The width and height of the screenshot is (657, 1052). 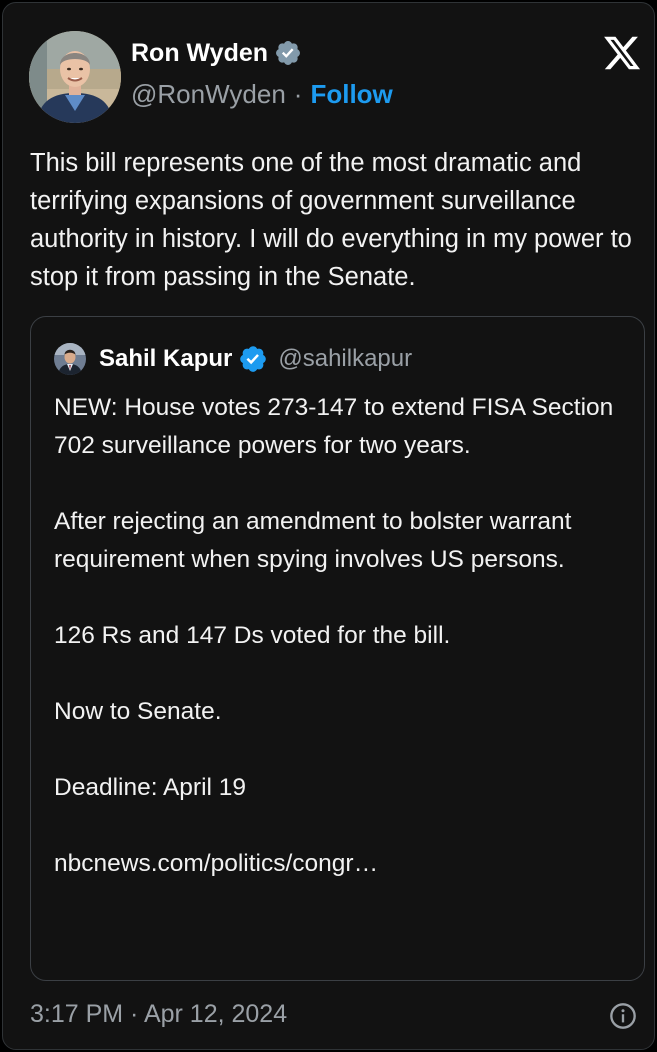 What do you see at coordinates (345, 359) in the screenshot?
I see `quoted-author-handle: @sahilkapur` at bounding box center [345, 359].